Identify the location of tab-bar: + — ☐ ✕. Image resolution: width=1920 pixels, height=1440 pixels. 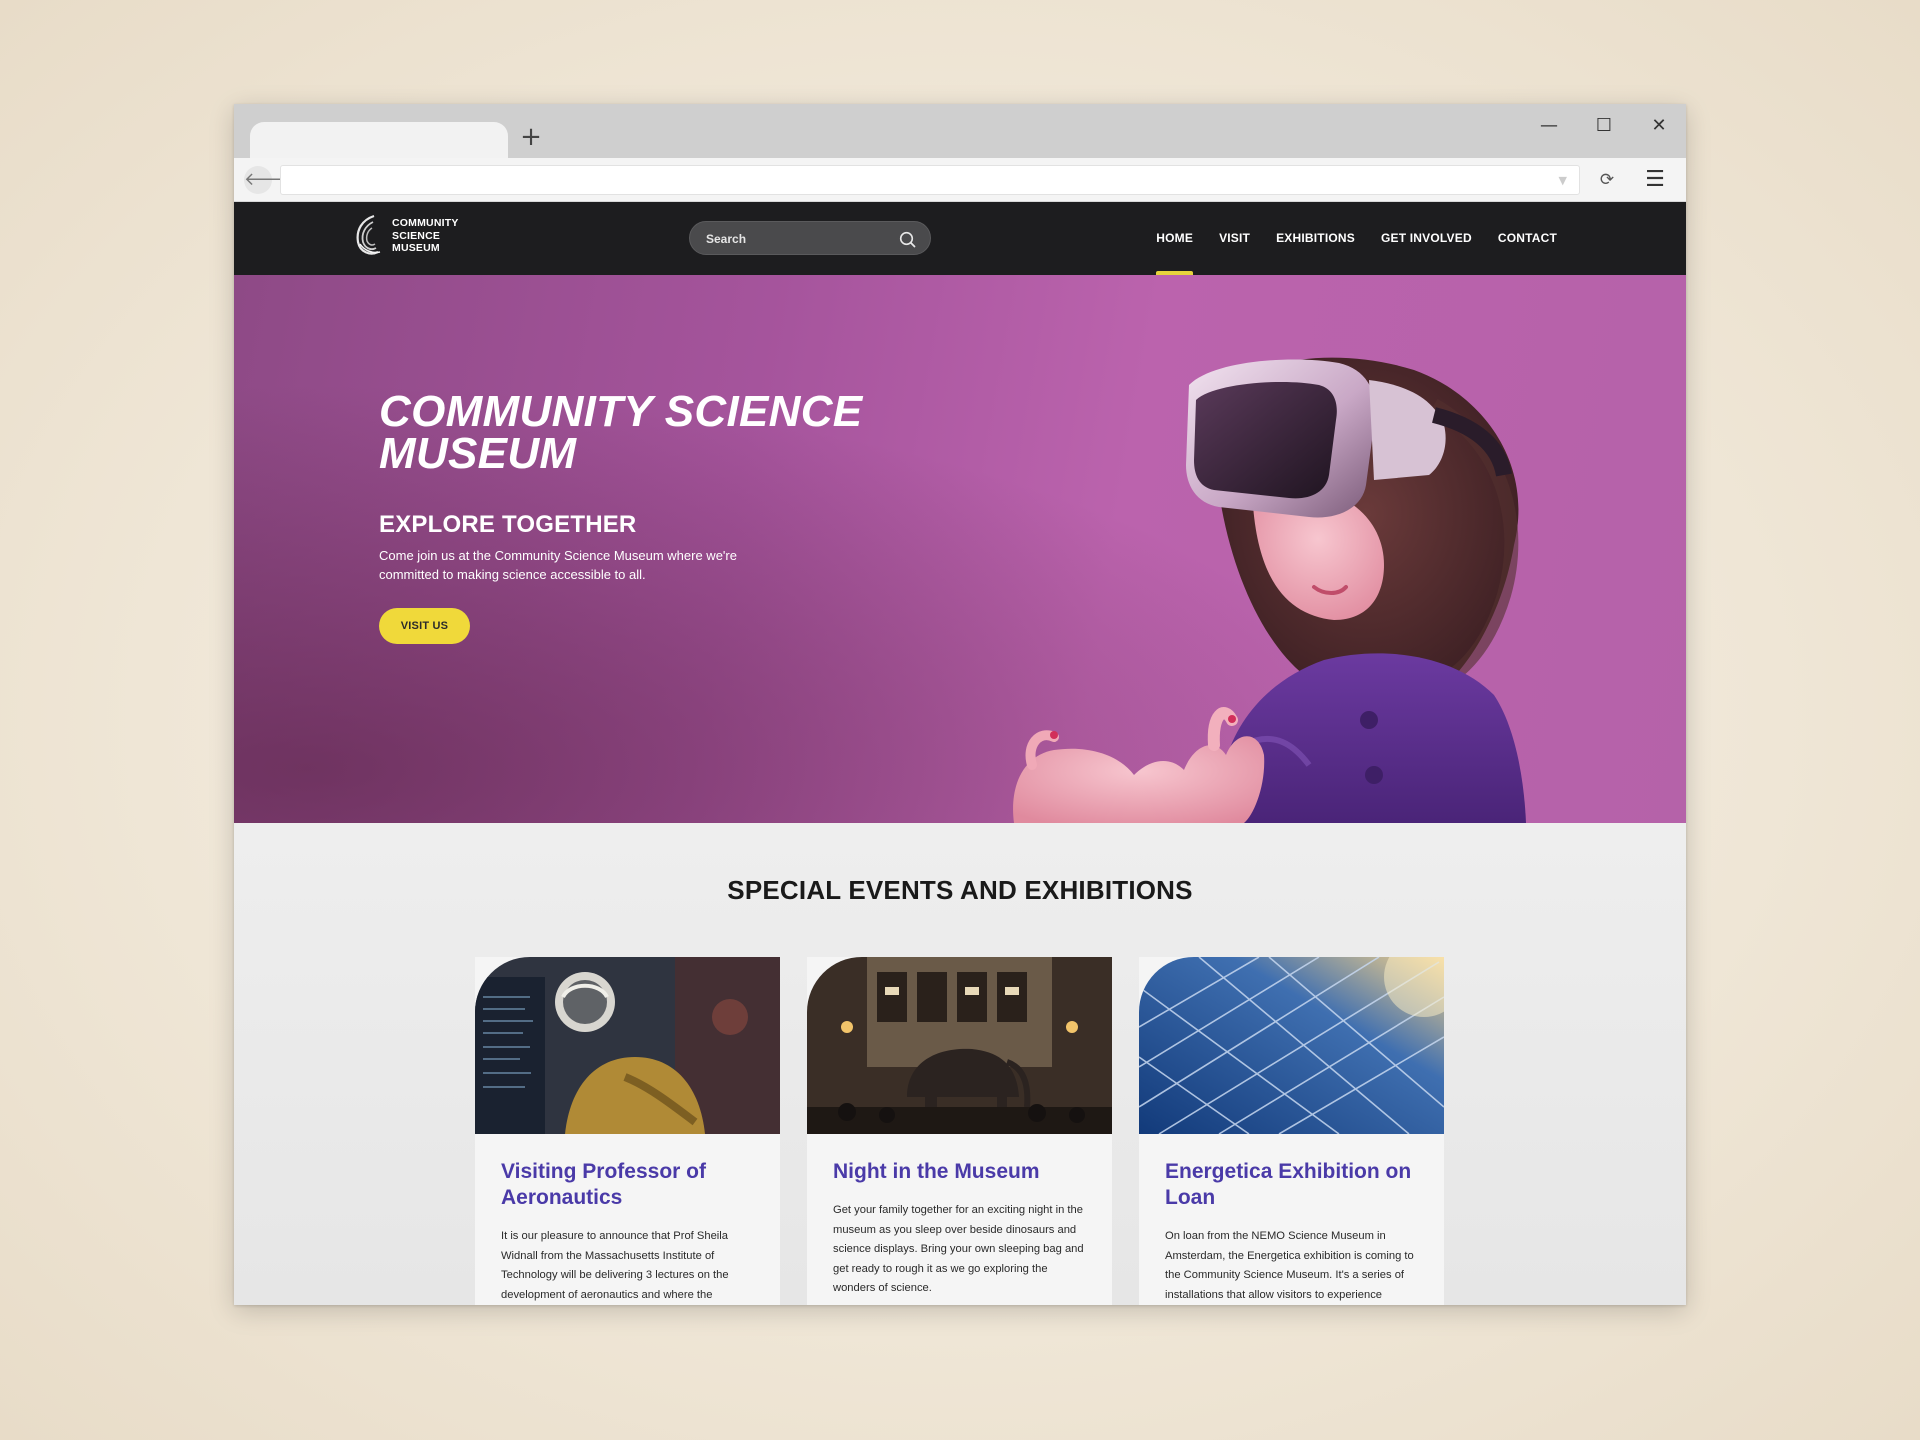
(960, 131).